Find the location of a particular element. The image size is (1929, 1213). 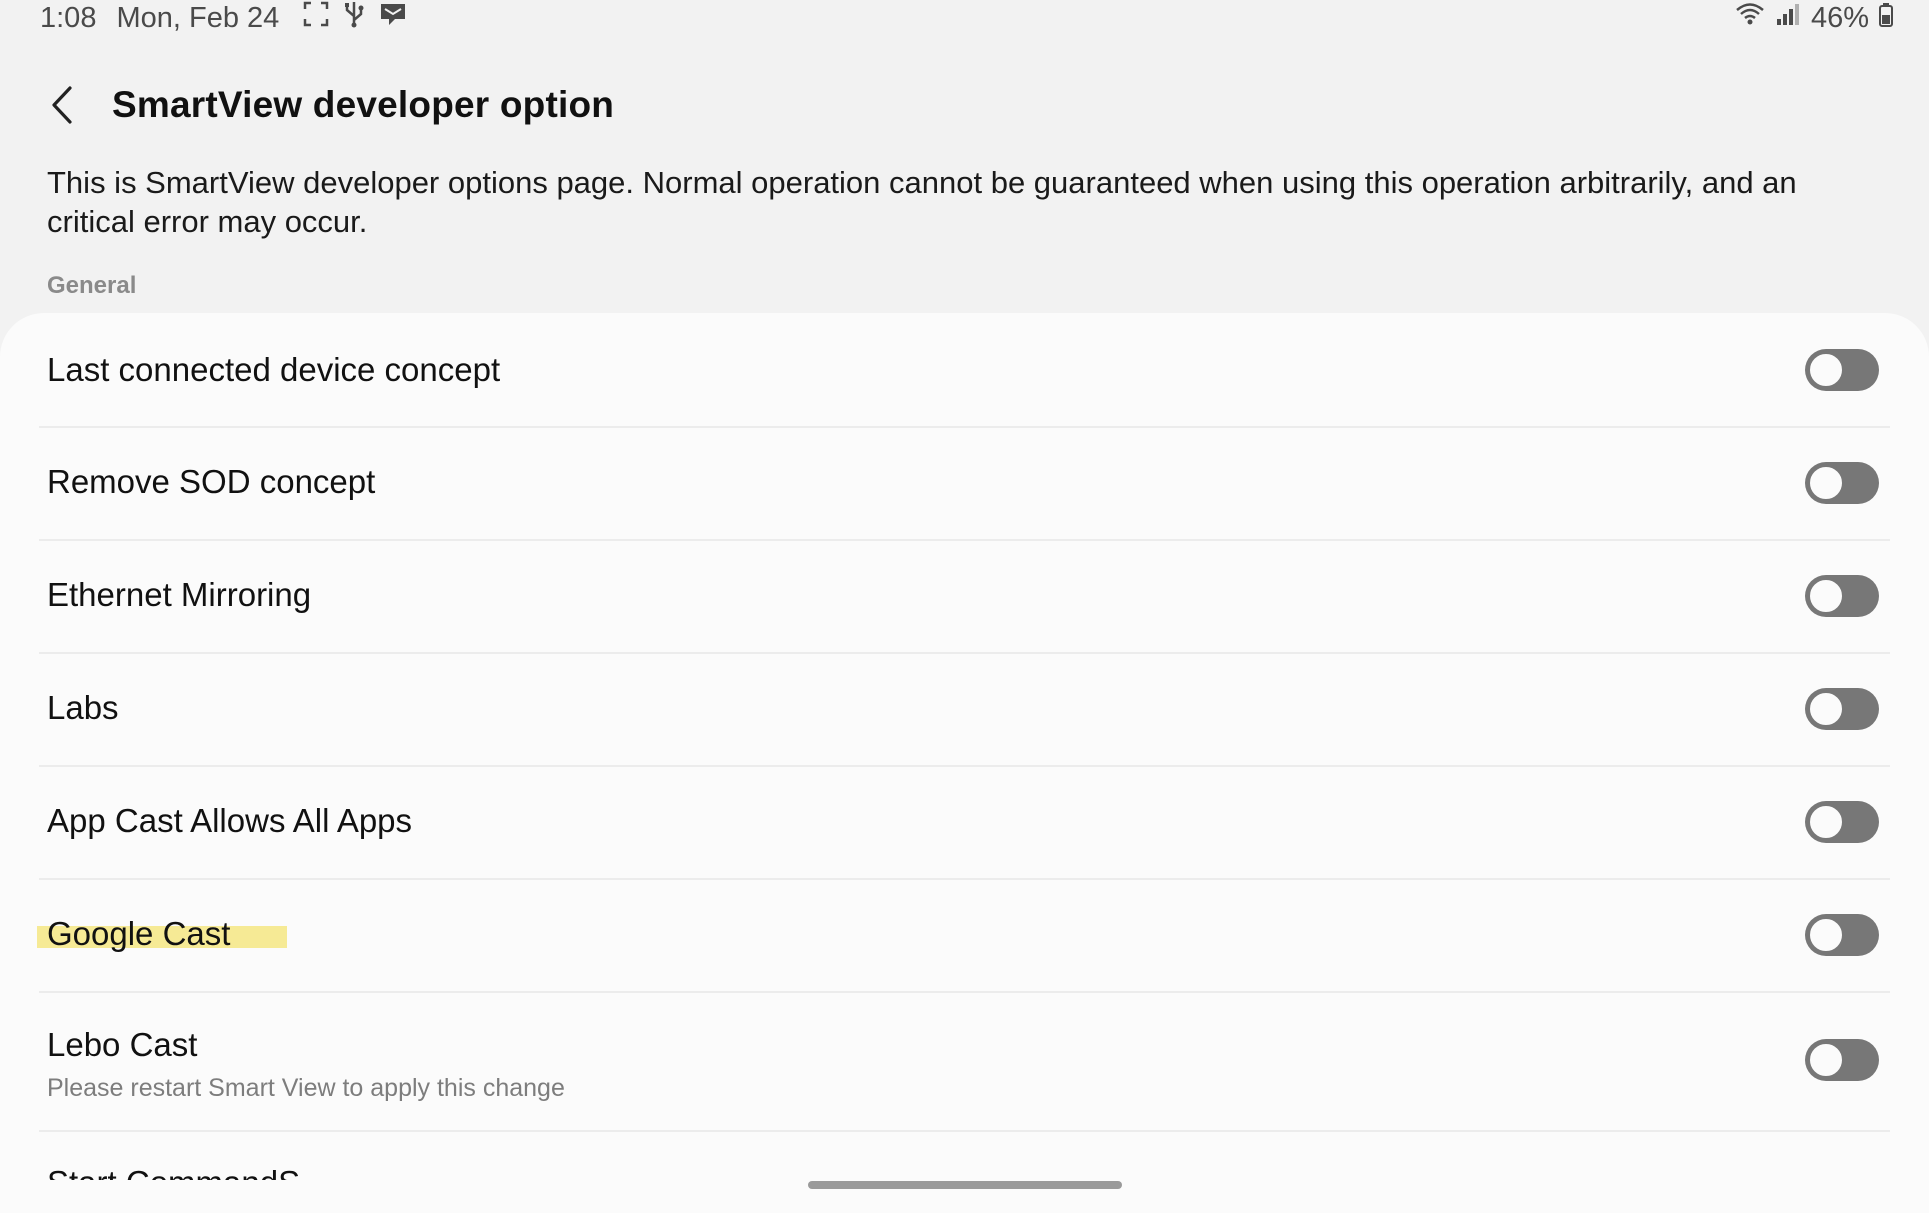

screen-capture-icon is located at coordinates (316, 18).